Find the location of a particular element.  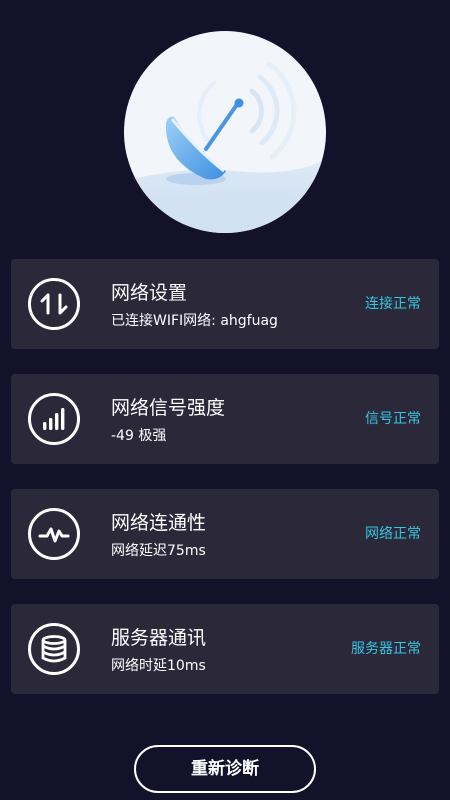

satellite-dish-icon is located at coordinates (225, 147).